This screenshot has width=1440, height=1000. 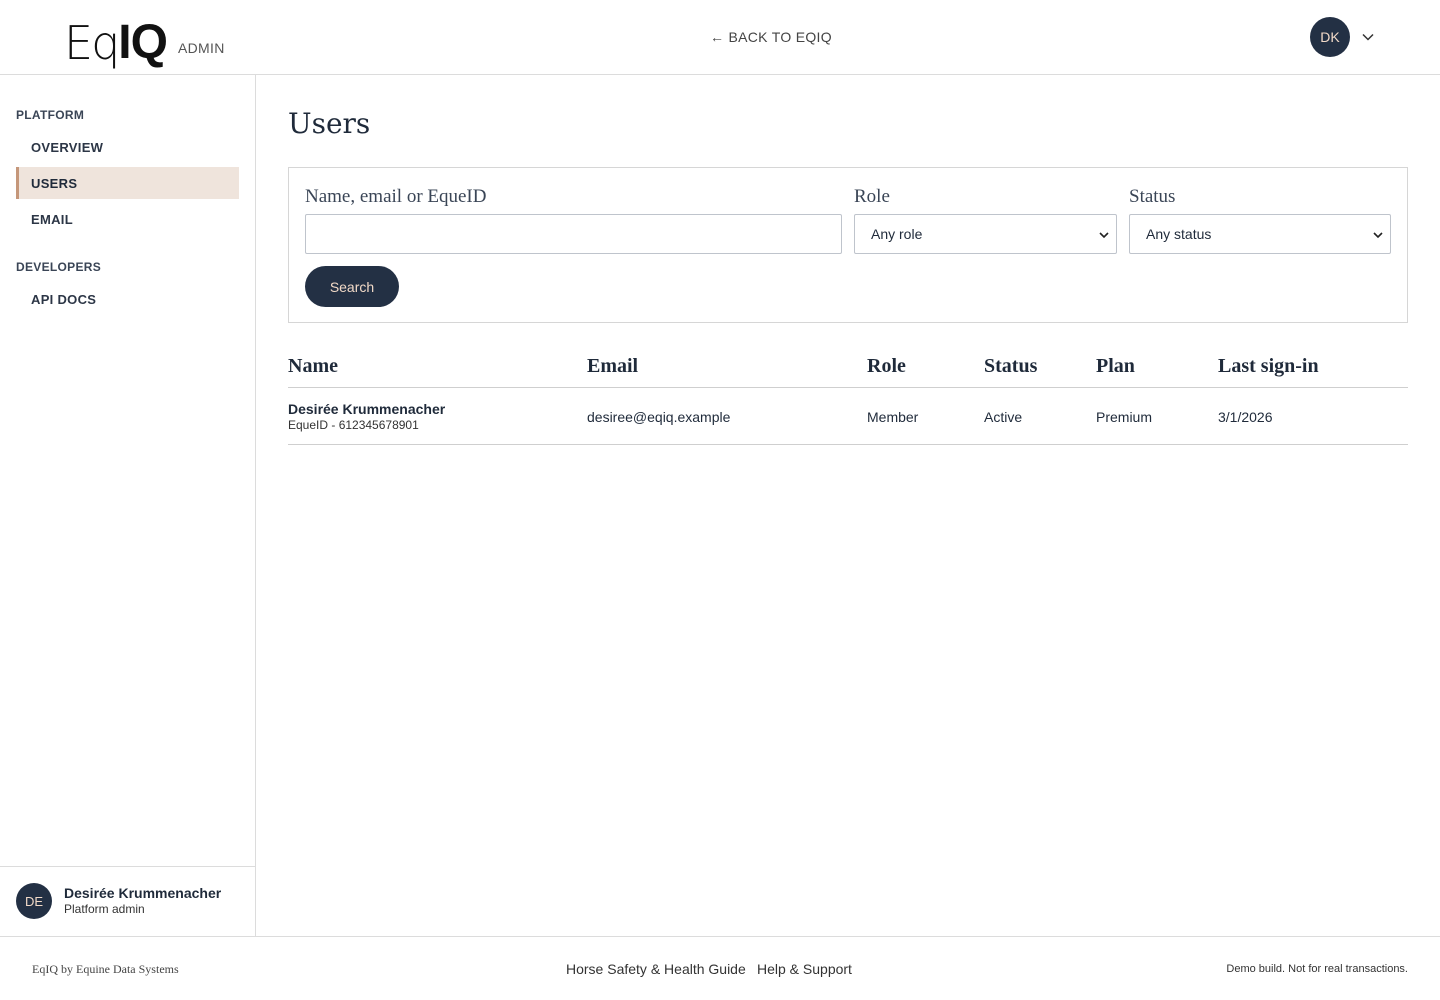 I want to click on footer-disclaimer: Demo build. Not for real transactions., so click(x=1317, y=969).